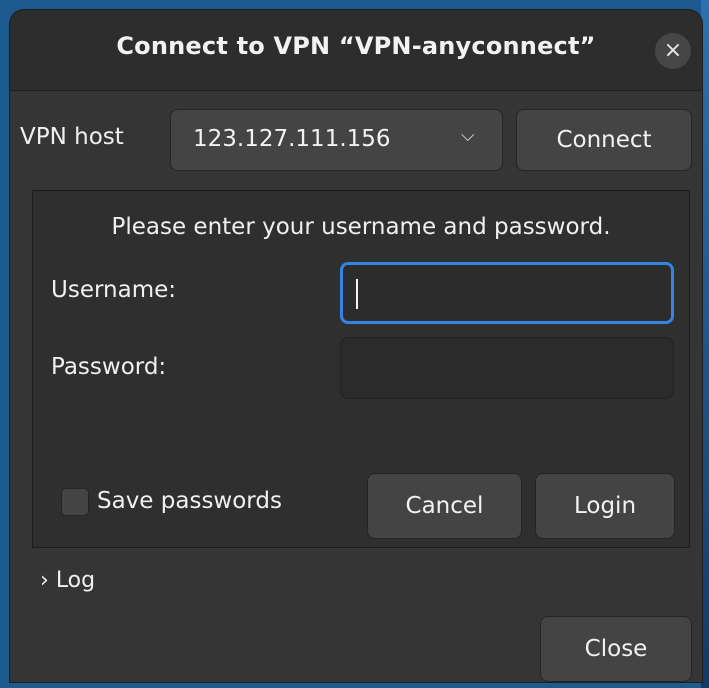 This screenshot has height=688, width=709. What do you see at coordinates (109, 367) in the screenshot?
I see `password-label: Password:` at bounding box center [109, 367].